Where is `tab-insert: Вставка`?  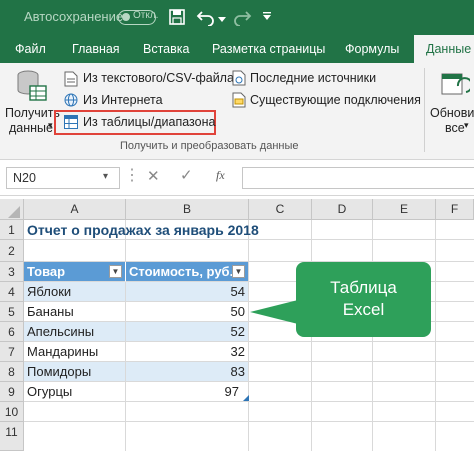 tab-insert: Вставка is located at coordinates (166, 49).